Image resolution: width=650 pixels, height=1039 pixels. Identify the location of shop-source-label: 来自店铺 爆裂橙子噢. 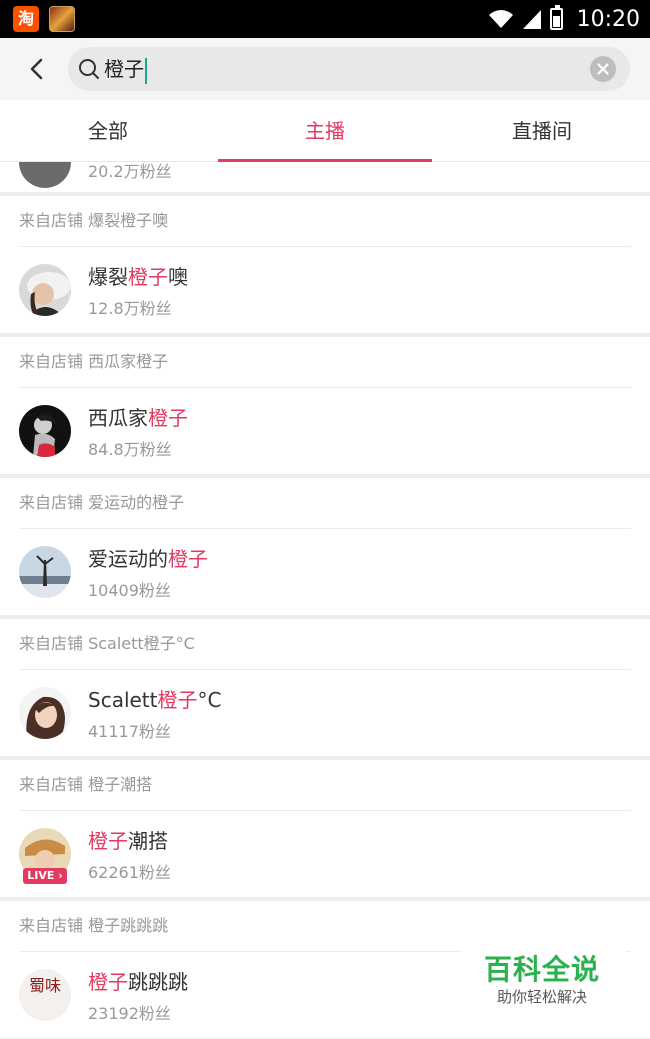
(94, 220).